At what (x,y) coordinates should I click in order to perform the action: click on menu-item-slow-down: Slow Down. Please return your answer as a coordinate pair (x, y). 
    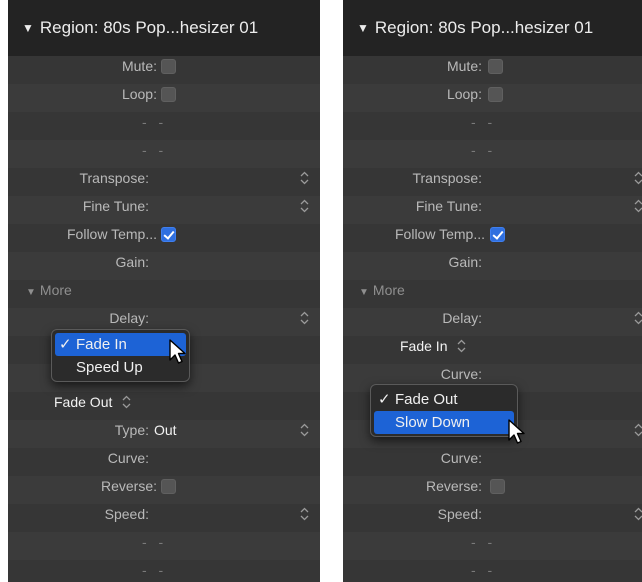
    Looking at the image, I should click on (444, 422).